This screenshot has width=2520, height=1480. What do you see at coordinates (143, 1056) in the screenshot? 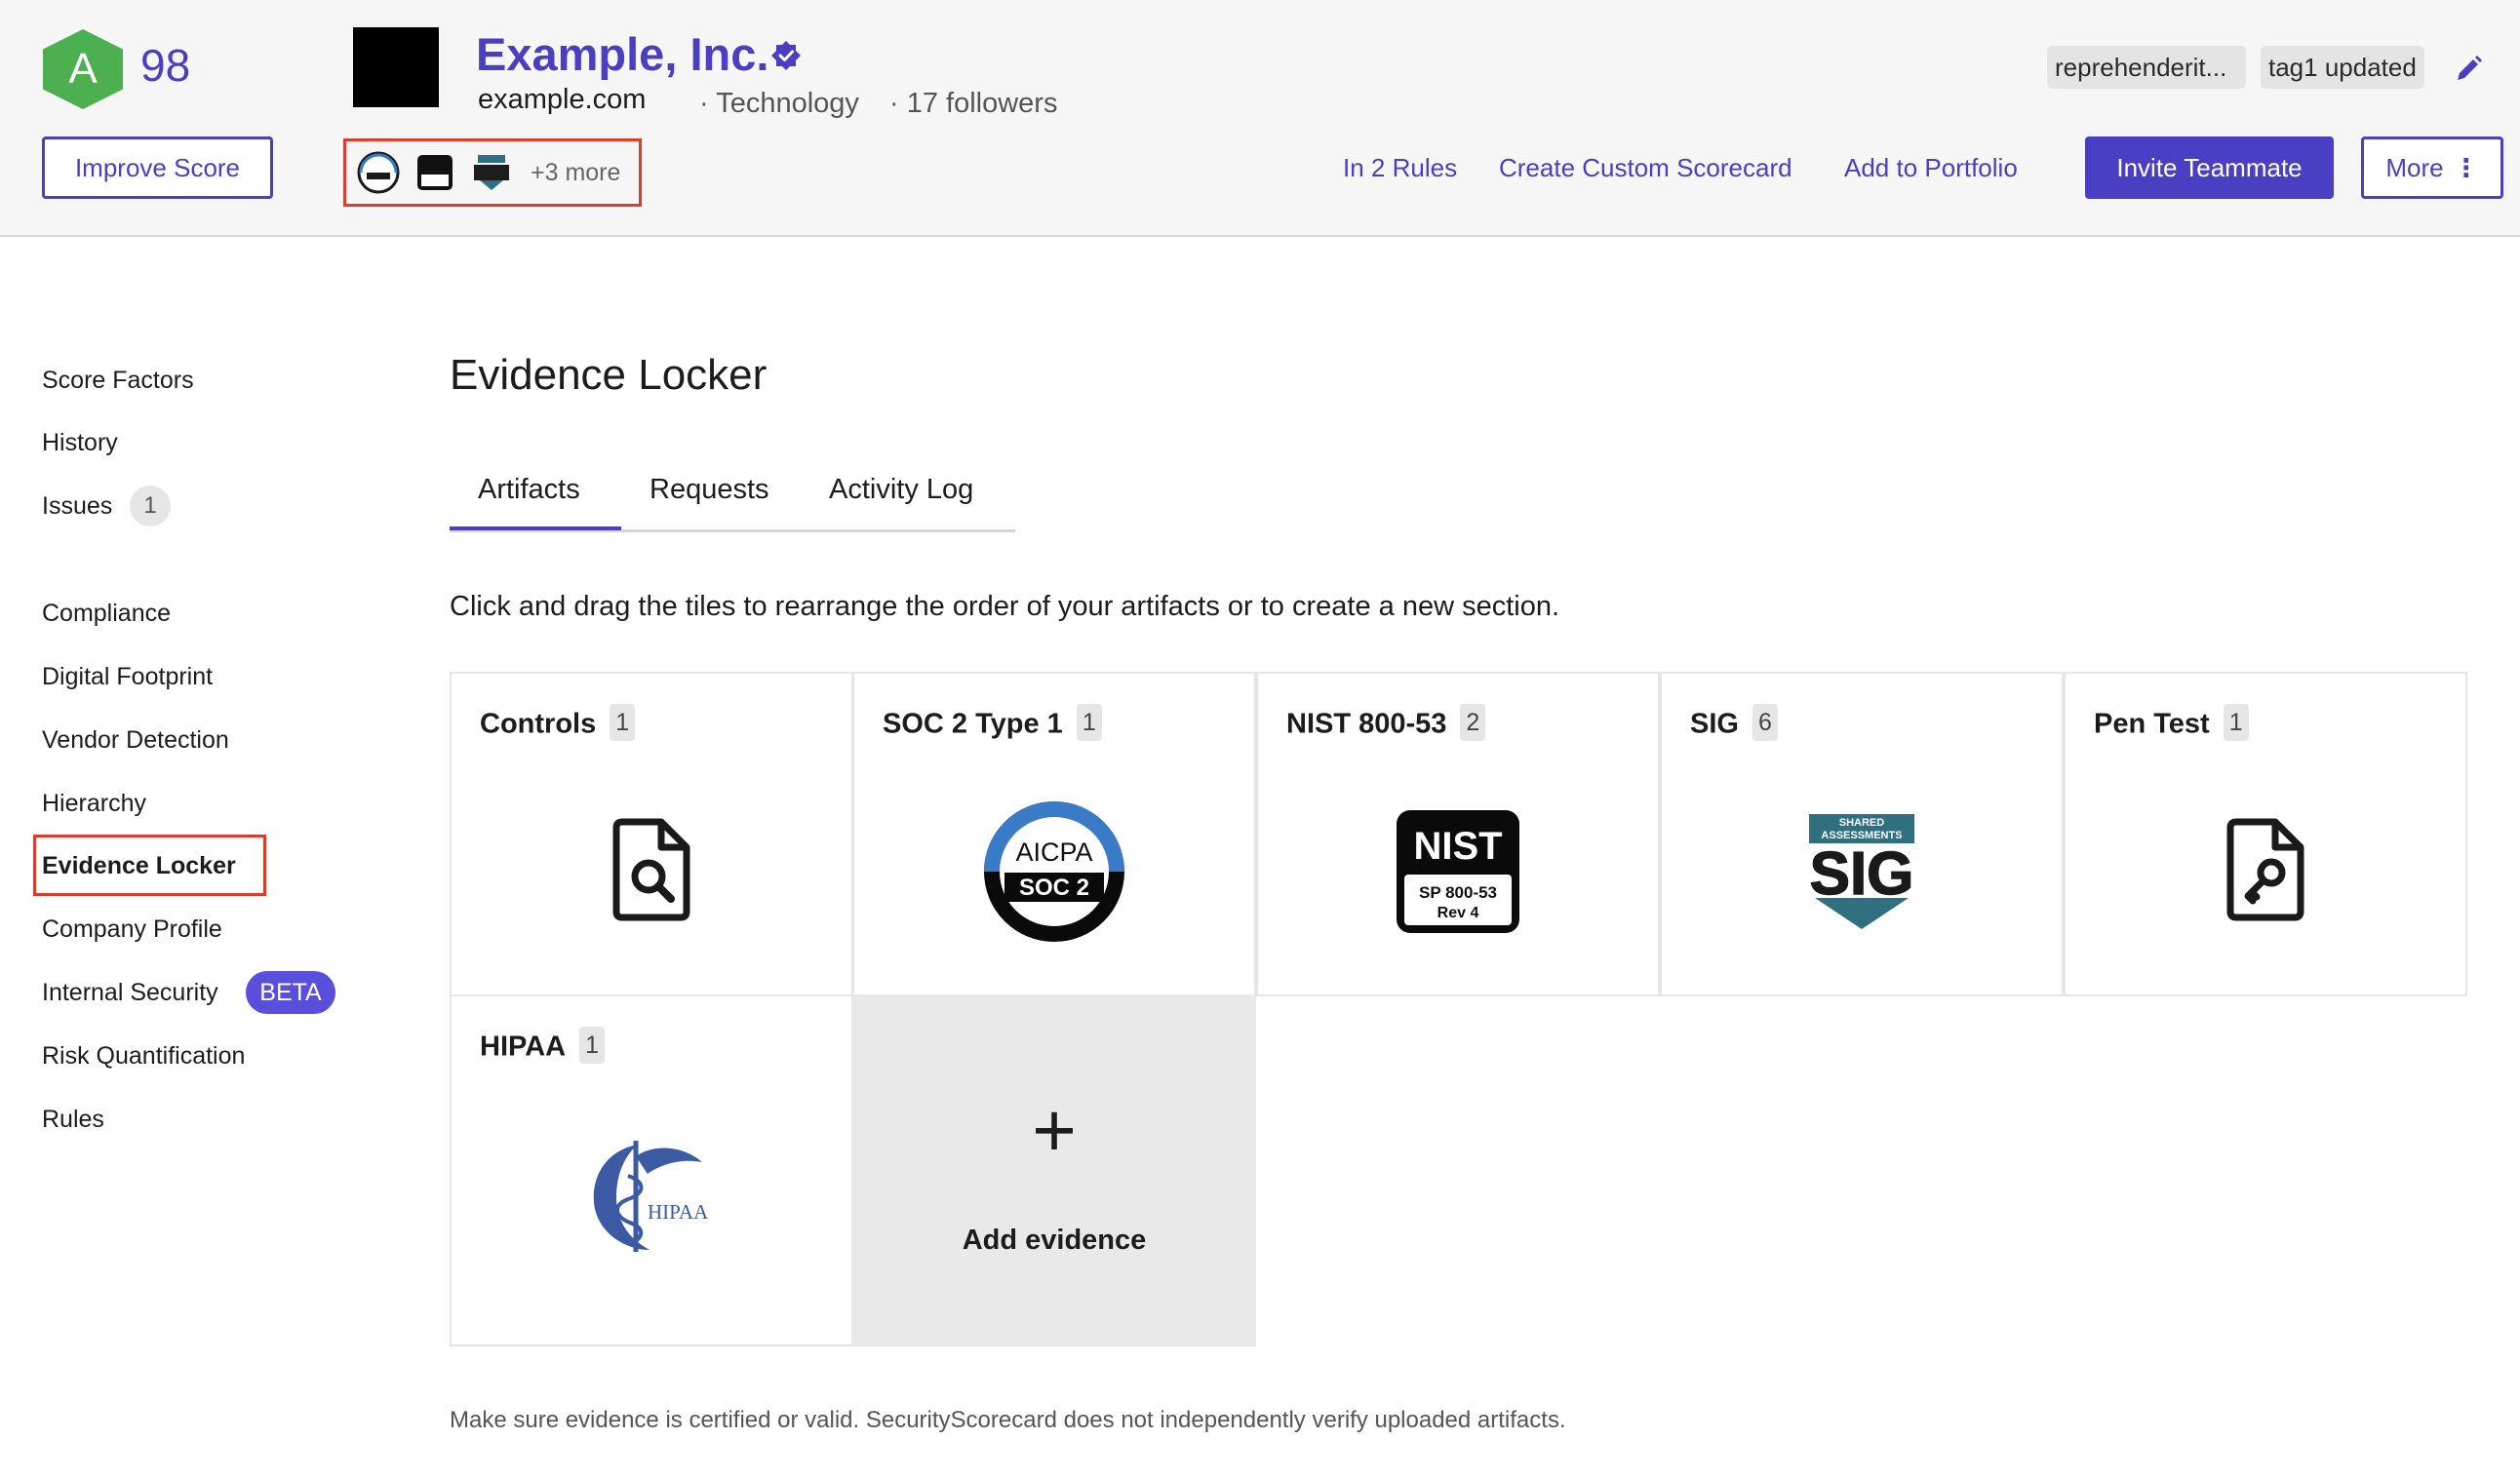
I see `sidebar-item-risk-quantification: Risk Quantification` at bounding box center [143, 1056].